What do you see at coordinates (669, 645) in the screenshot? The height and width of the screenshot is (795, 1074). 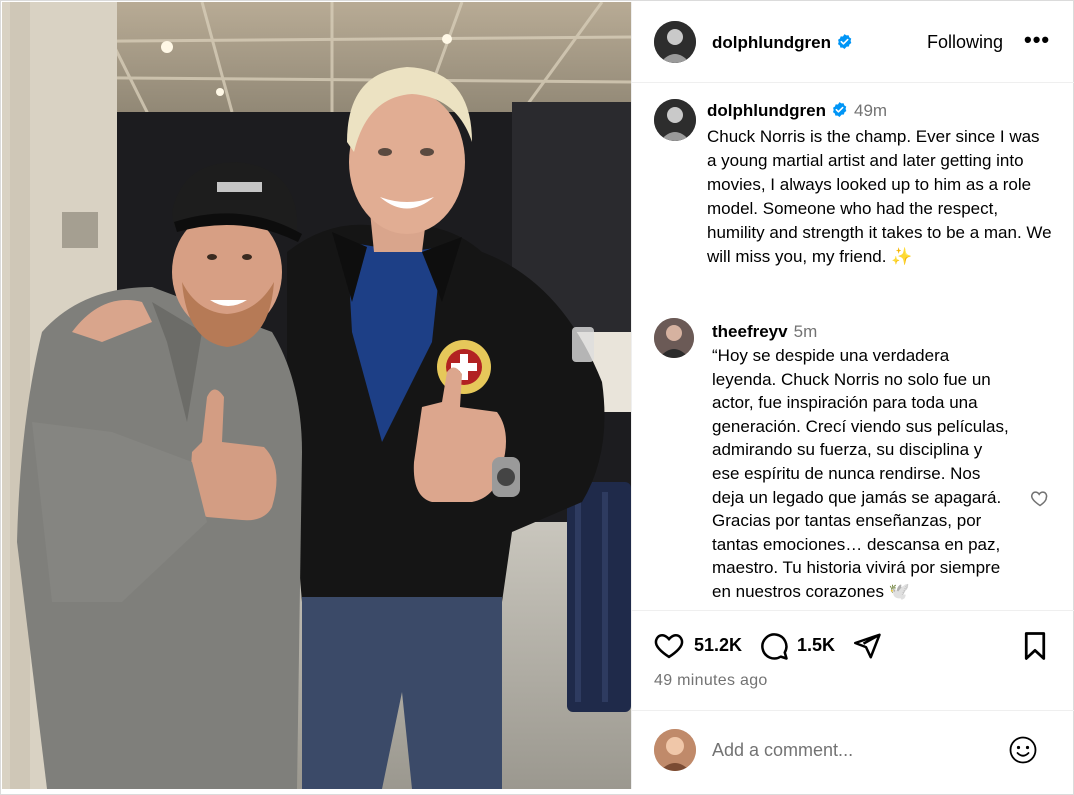 I see `heart-icon` at bounding box center [669, 645].